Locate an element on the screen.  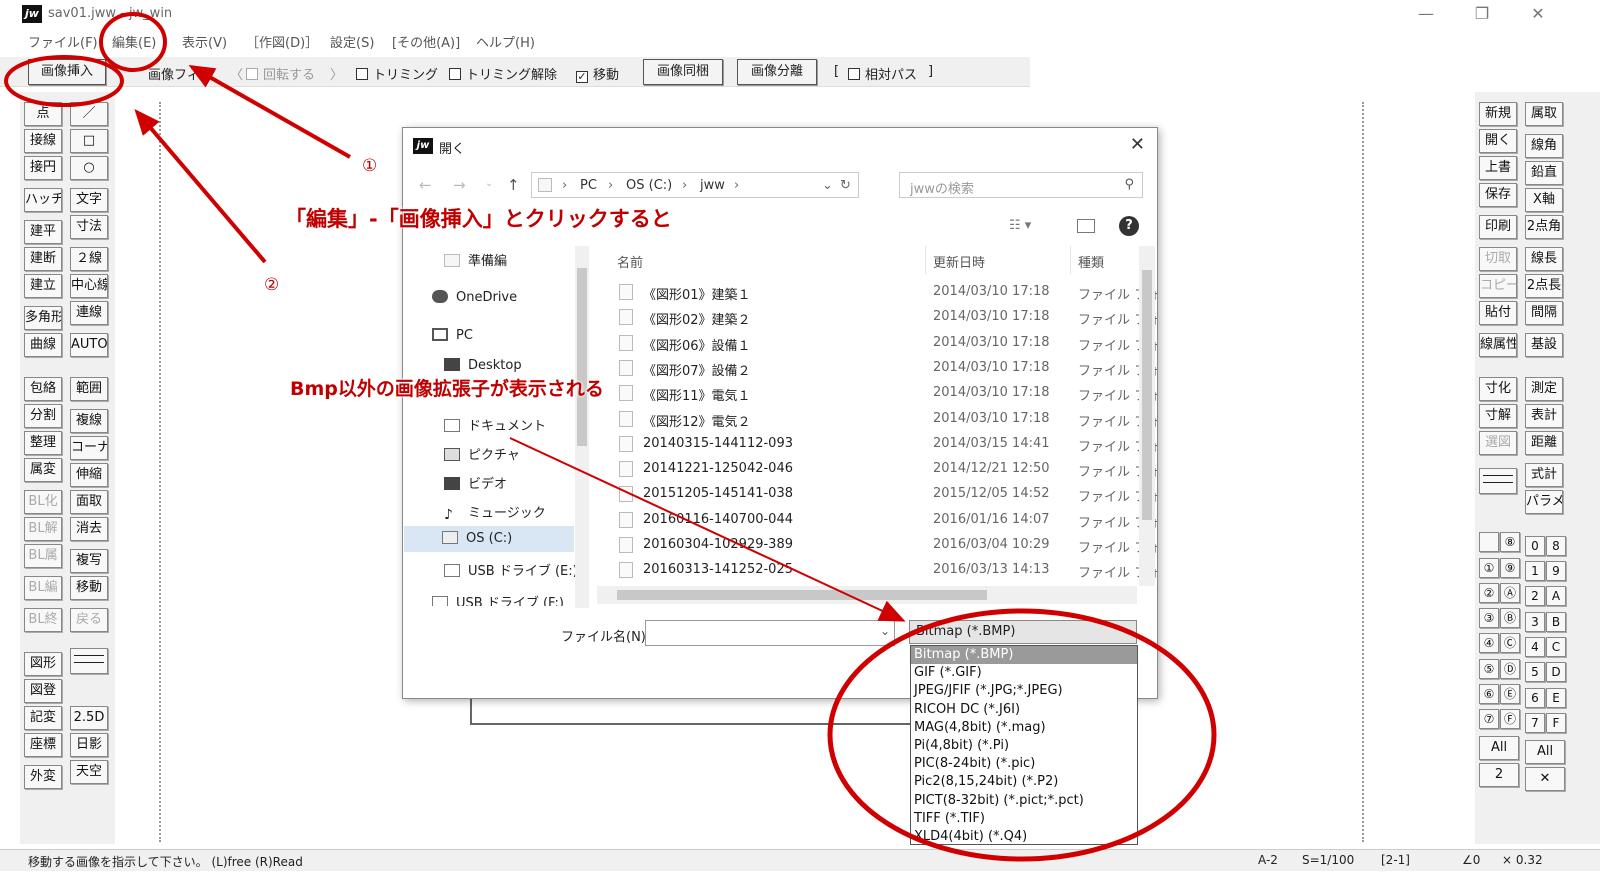
refresh-icon: ↻ is located at coordinates (845, 185).